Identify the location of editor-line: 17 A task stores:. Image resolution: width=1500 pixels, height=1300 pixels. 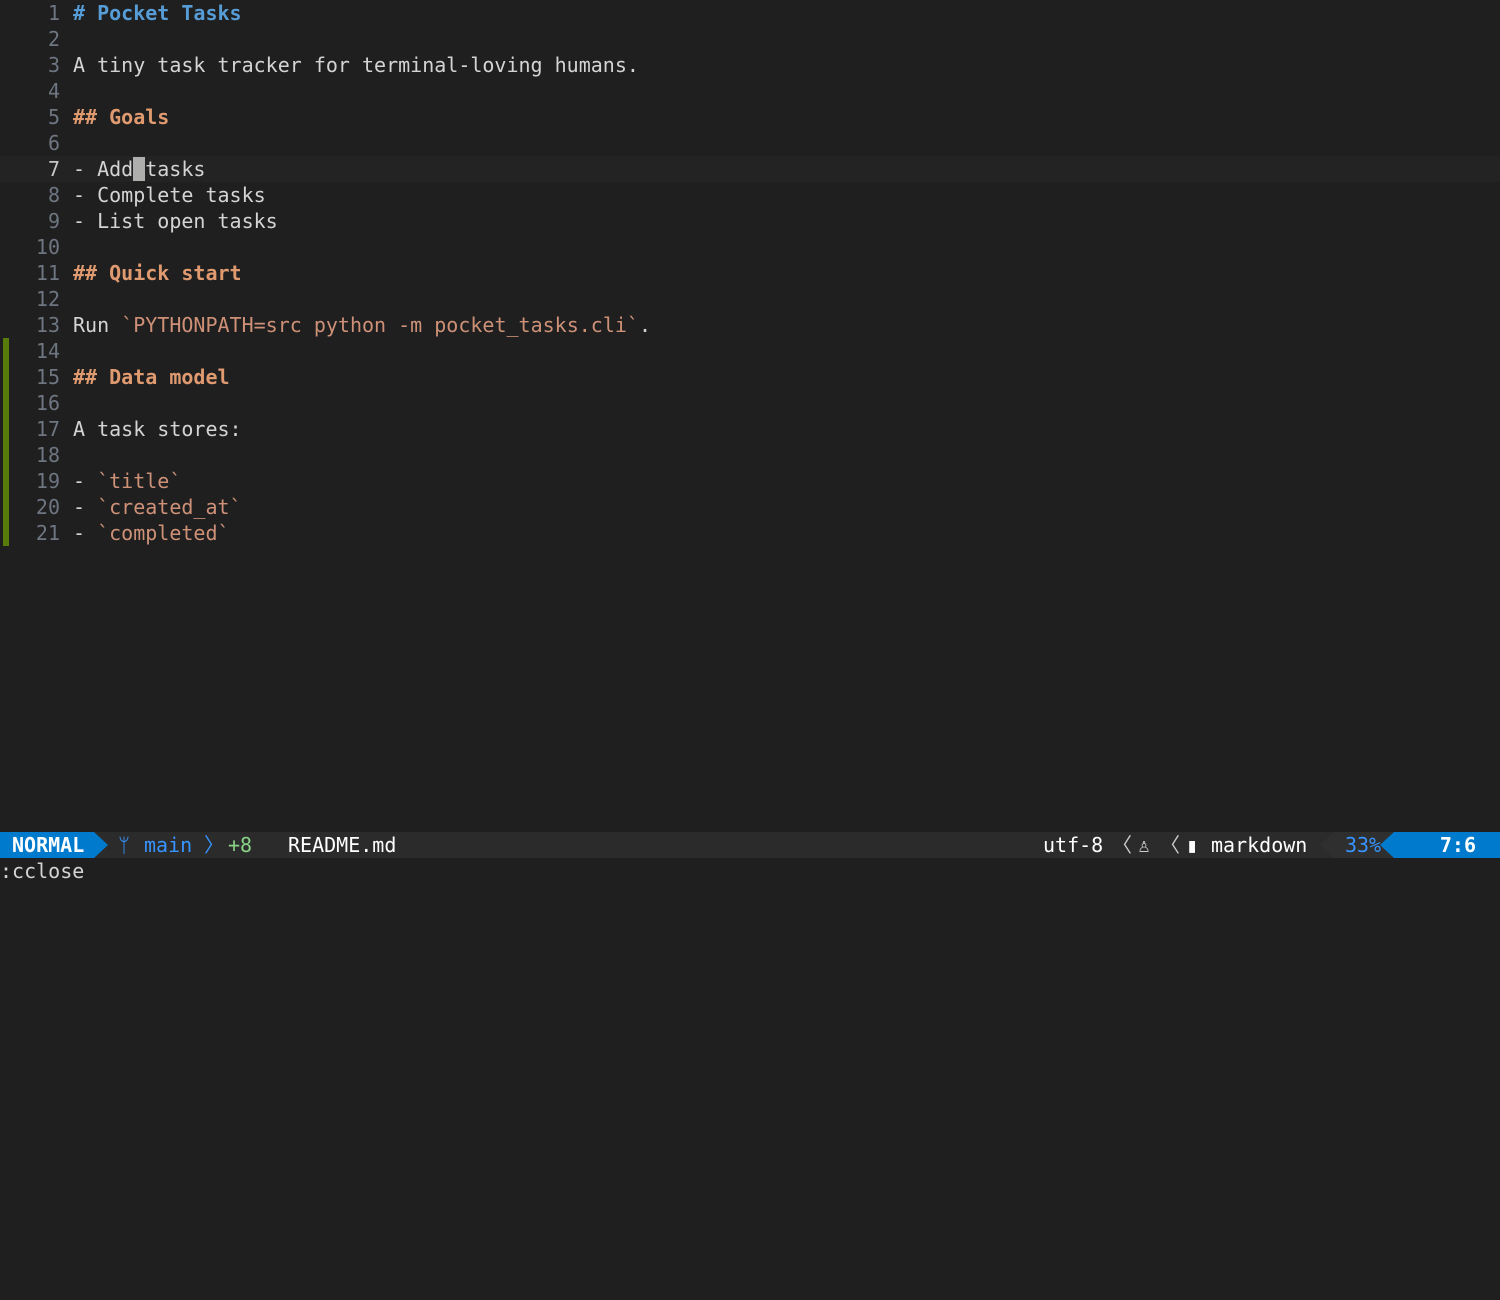
(750, 429).